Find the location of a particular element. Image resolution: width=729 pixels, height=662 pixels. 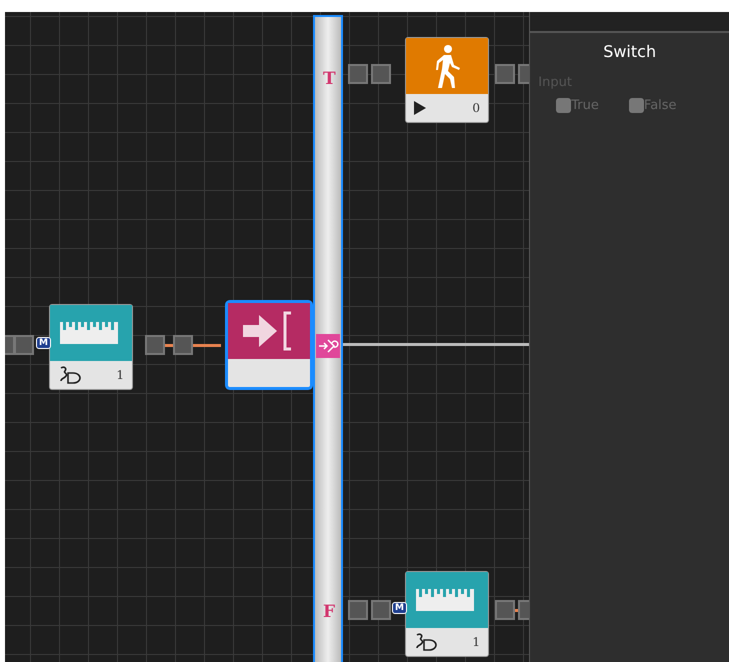

panel-title: Switch is located at coordinates (630, 51).